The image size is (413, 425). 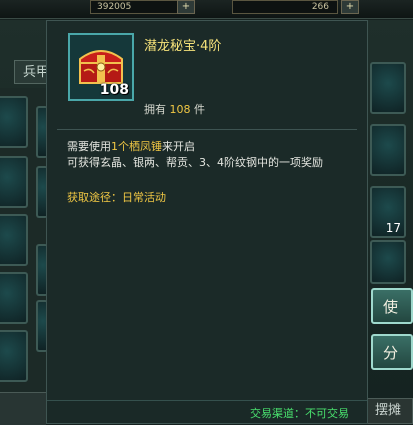 What do you see at coordinates (350, 7) in the screenshot?
I see `add-currency-button-2: +` at bounding box center [350, 7].